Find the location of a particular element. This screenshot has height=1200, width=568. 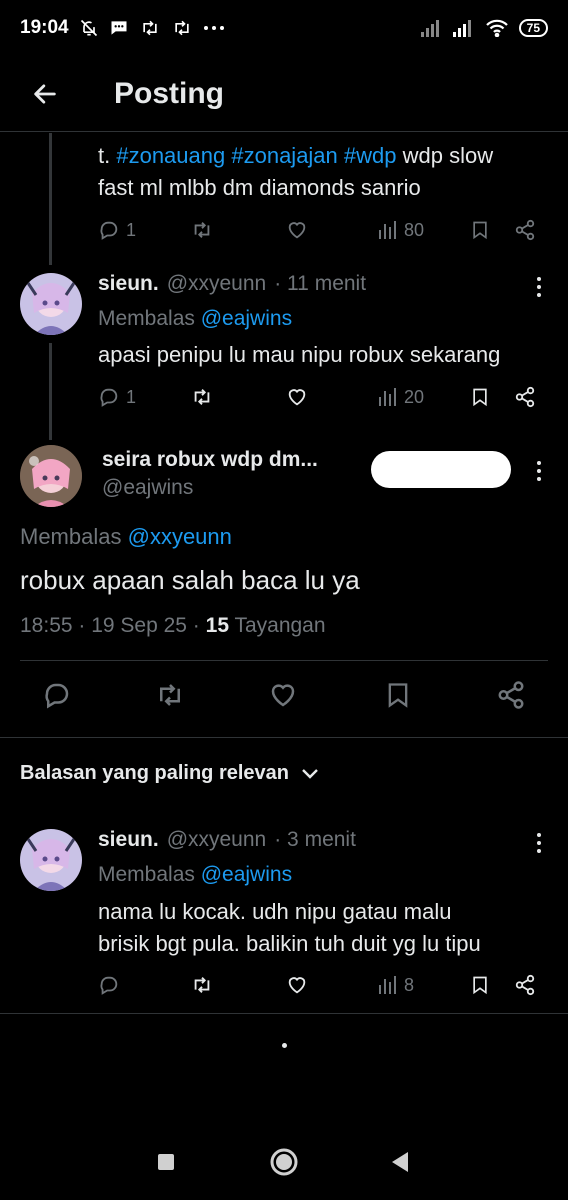

chevron-down-icon is located at coordinates (310, 773).